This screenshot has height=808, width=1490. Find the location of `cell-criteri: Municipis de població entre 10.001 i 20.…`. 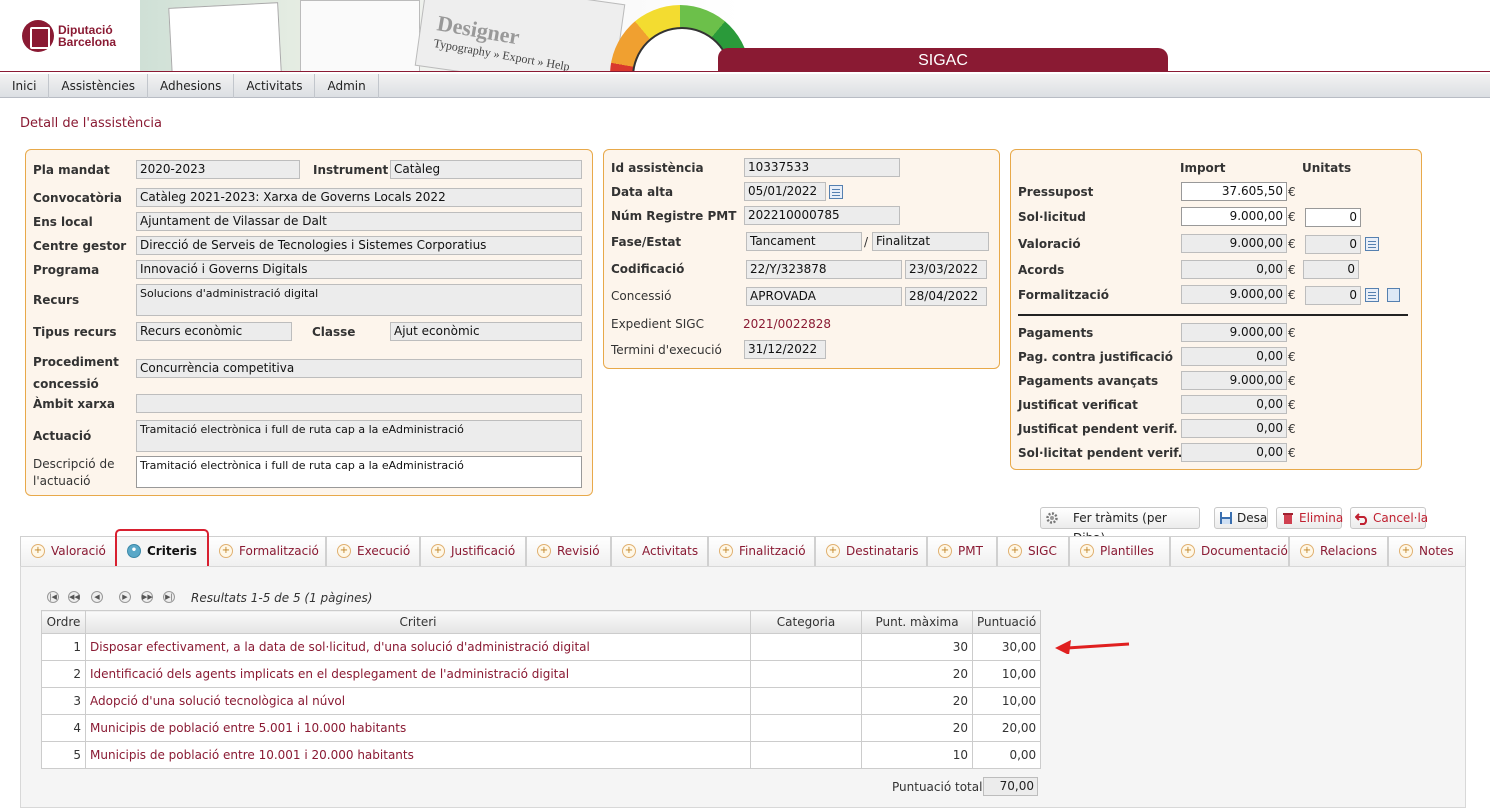

cell-criteri: Municipis de població entre 10.001 i 20.… is located at coordinates (418, 755).